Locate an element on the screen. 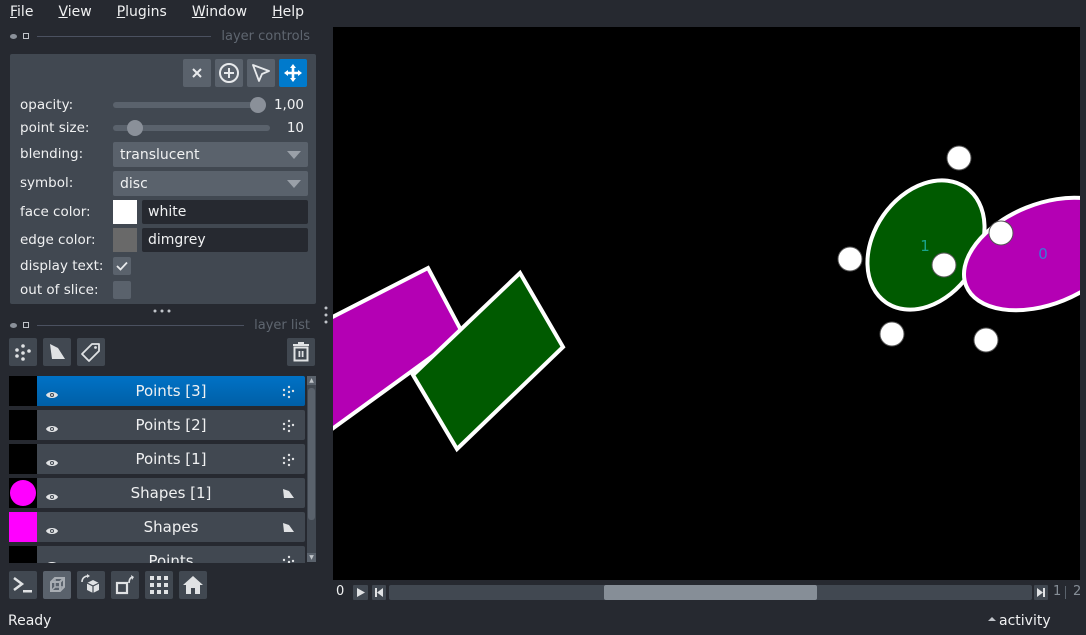 The image size is (1086, 635). opacity-slider-thumb is located at coordinates (258, 105).